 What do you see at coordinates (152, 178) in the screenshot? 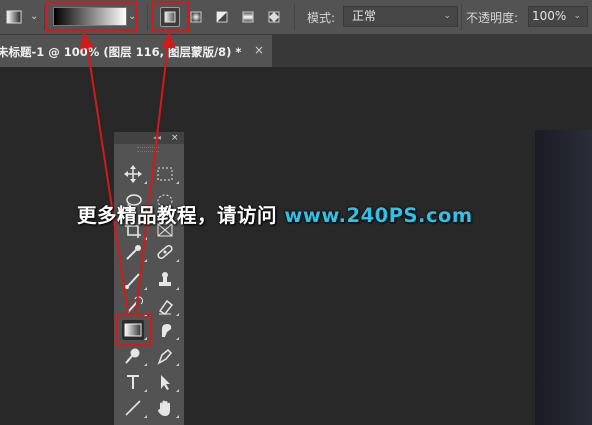
I see `arrow-to-linear-gradient` at bounding box center [152, 178].